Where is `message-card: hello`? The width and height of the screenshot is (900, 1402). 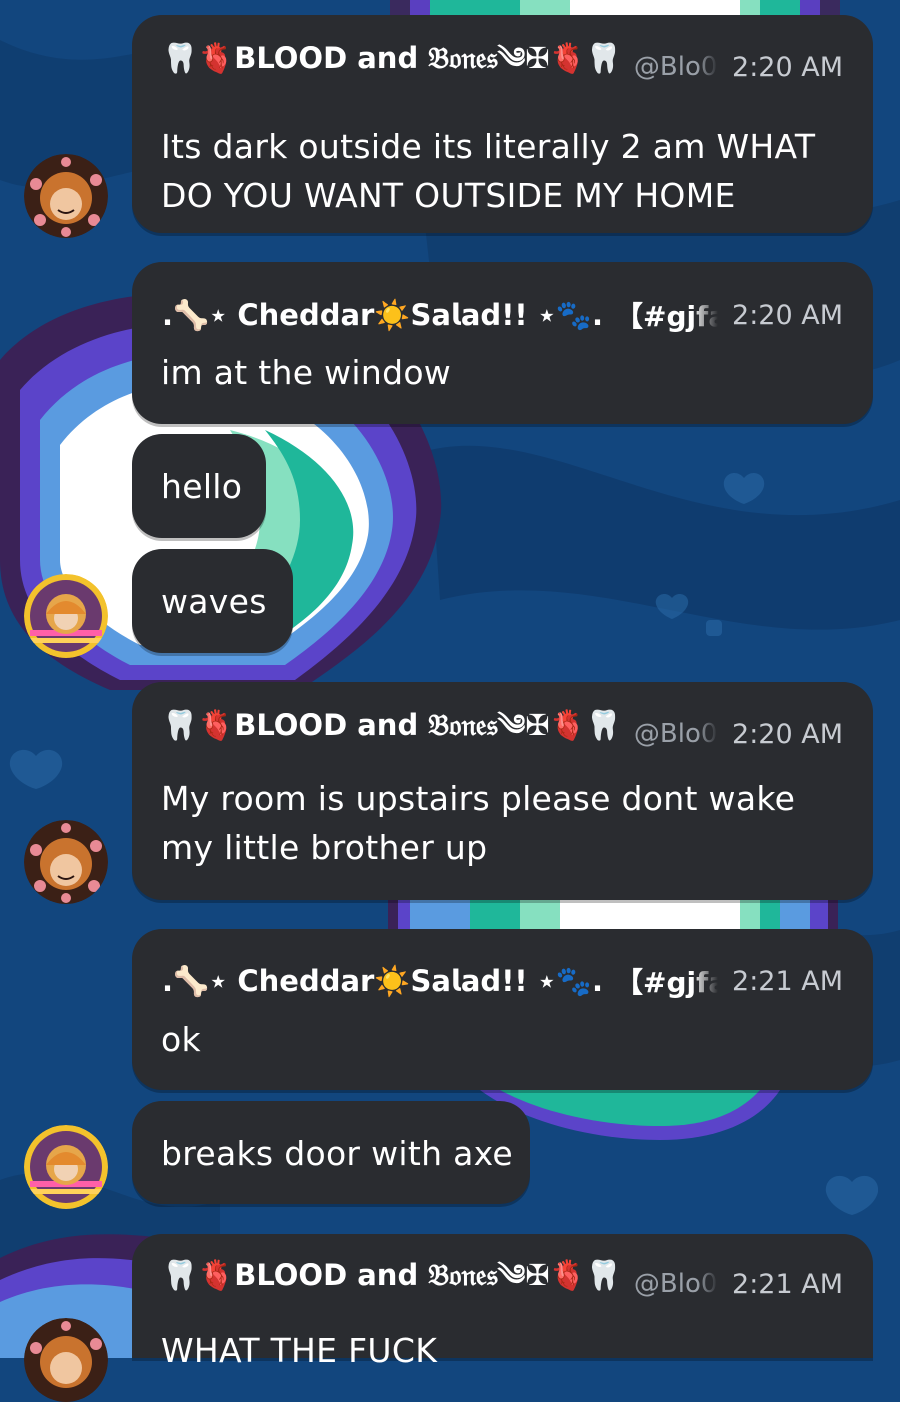 message-card: hello is located at coordinates (199, 486).